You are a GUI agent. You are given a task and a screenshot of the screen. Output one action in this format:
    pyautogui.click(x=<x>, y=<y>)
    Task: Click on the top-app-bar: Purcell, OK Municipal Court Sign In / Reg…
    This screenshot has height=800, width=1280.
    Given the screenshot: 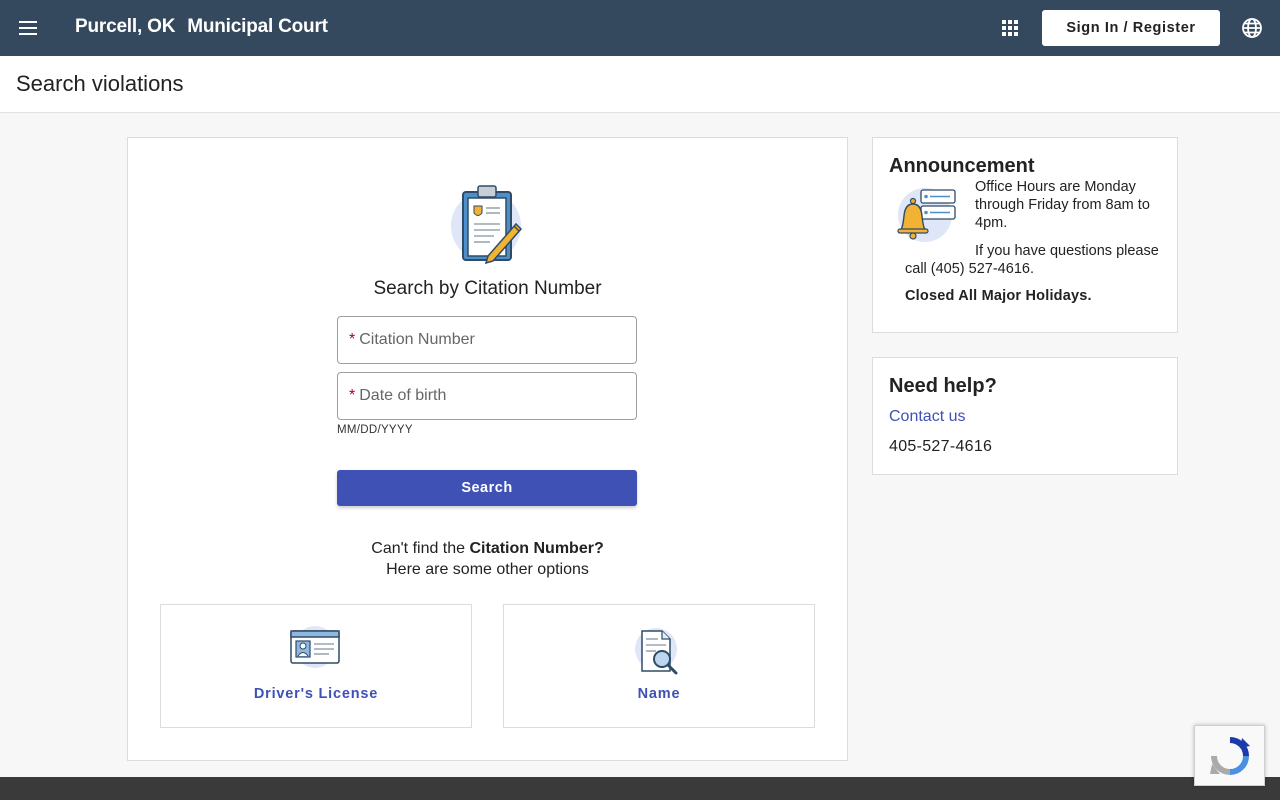 What is the action you would take?
    pyautogui.click(x=640, y=28)
    